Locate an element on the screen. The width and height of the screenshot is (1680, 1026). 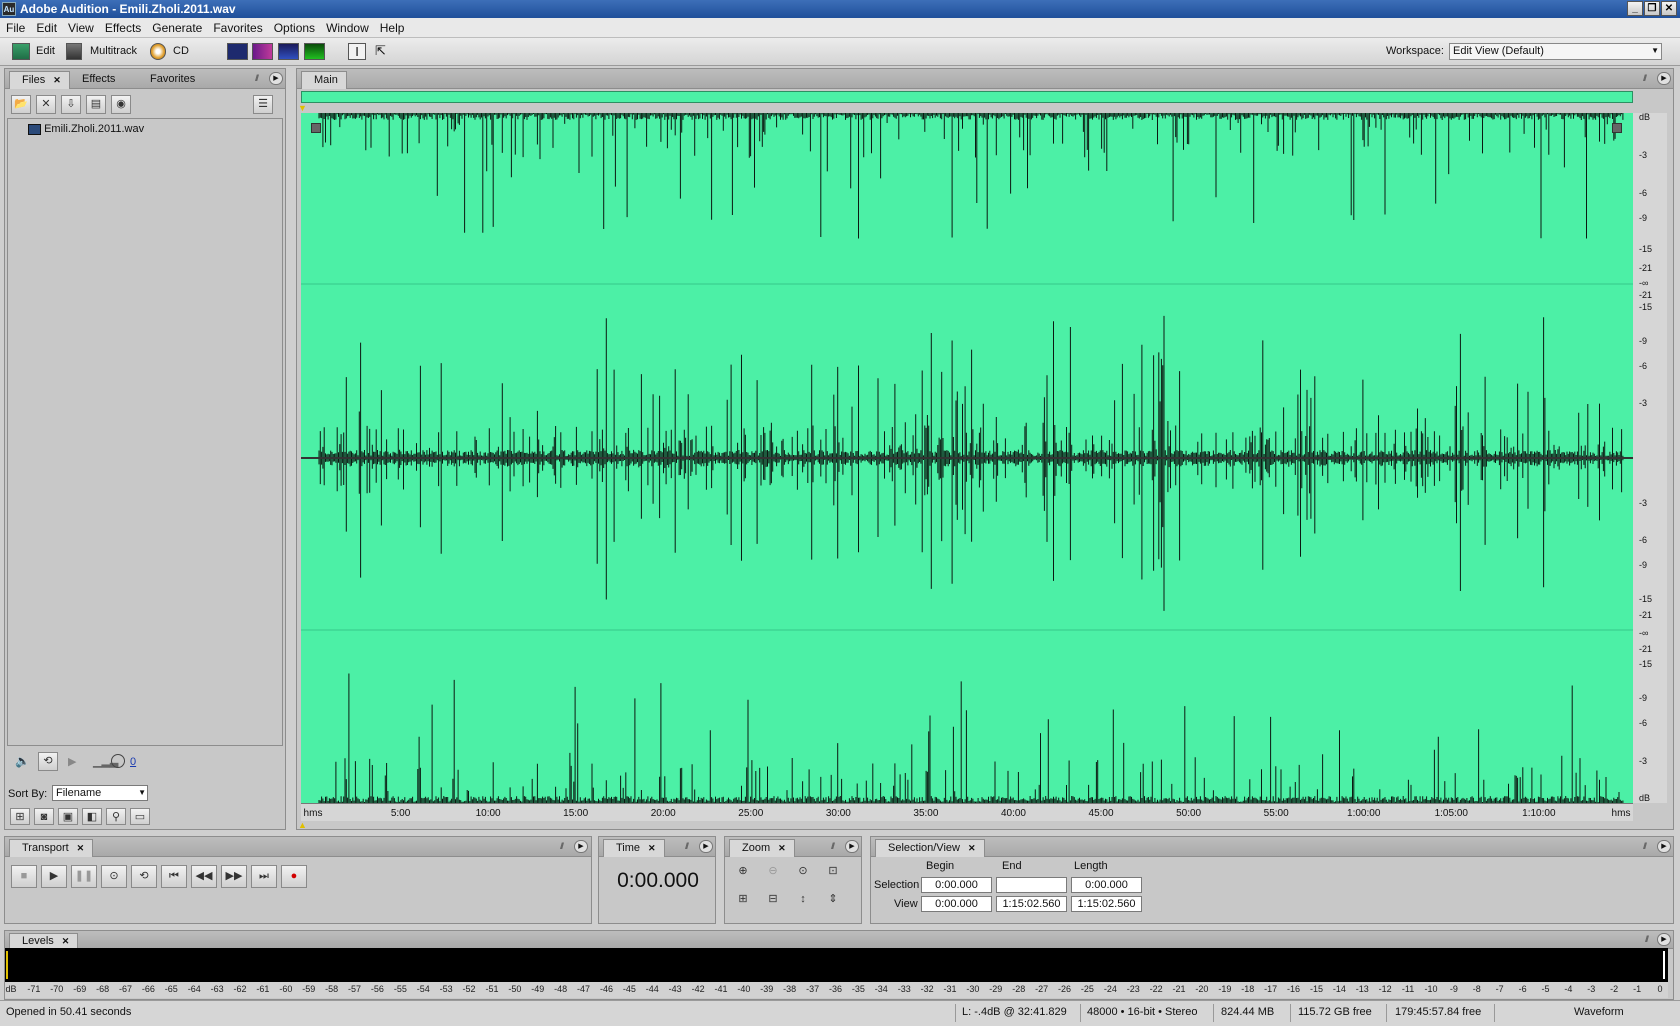
midi-filter-icon: ⚲ is located at coordinates (116, 816).